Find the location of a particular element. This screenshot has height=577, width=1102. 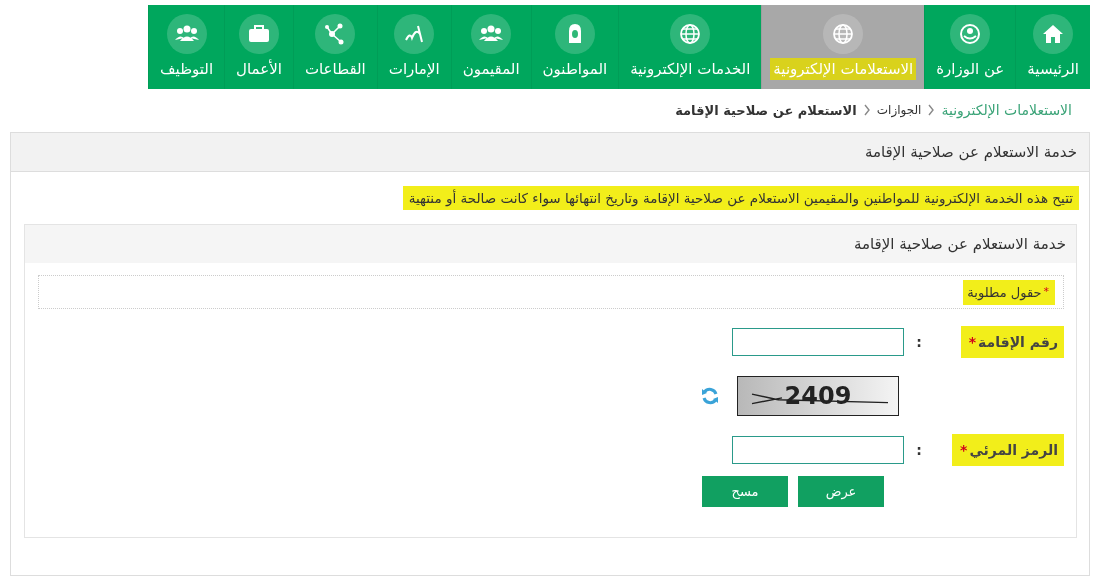

panel-title: خدمة الاستعلام عن صلاحية الإقامة is located at coordinates (970, 152).